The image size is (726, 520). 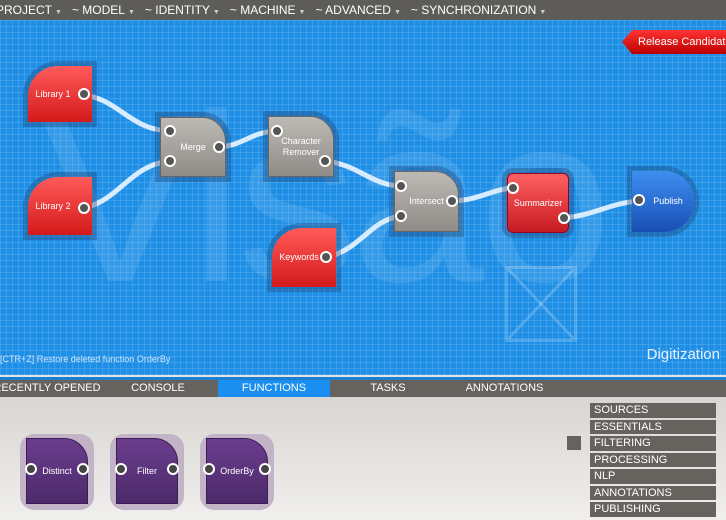 What do you see at coordinates (653, 492) in the screenshot?
I see `category-annotations: ANNOTATIONS` at bounding box center [653, 492].